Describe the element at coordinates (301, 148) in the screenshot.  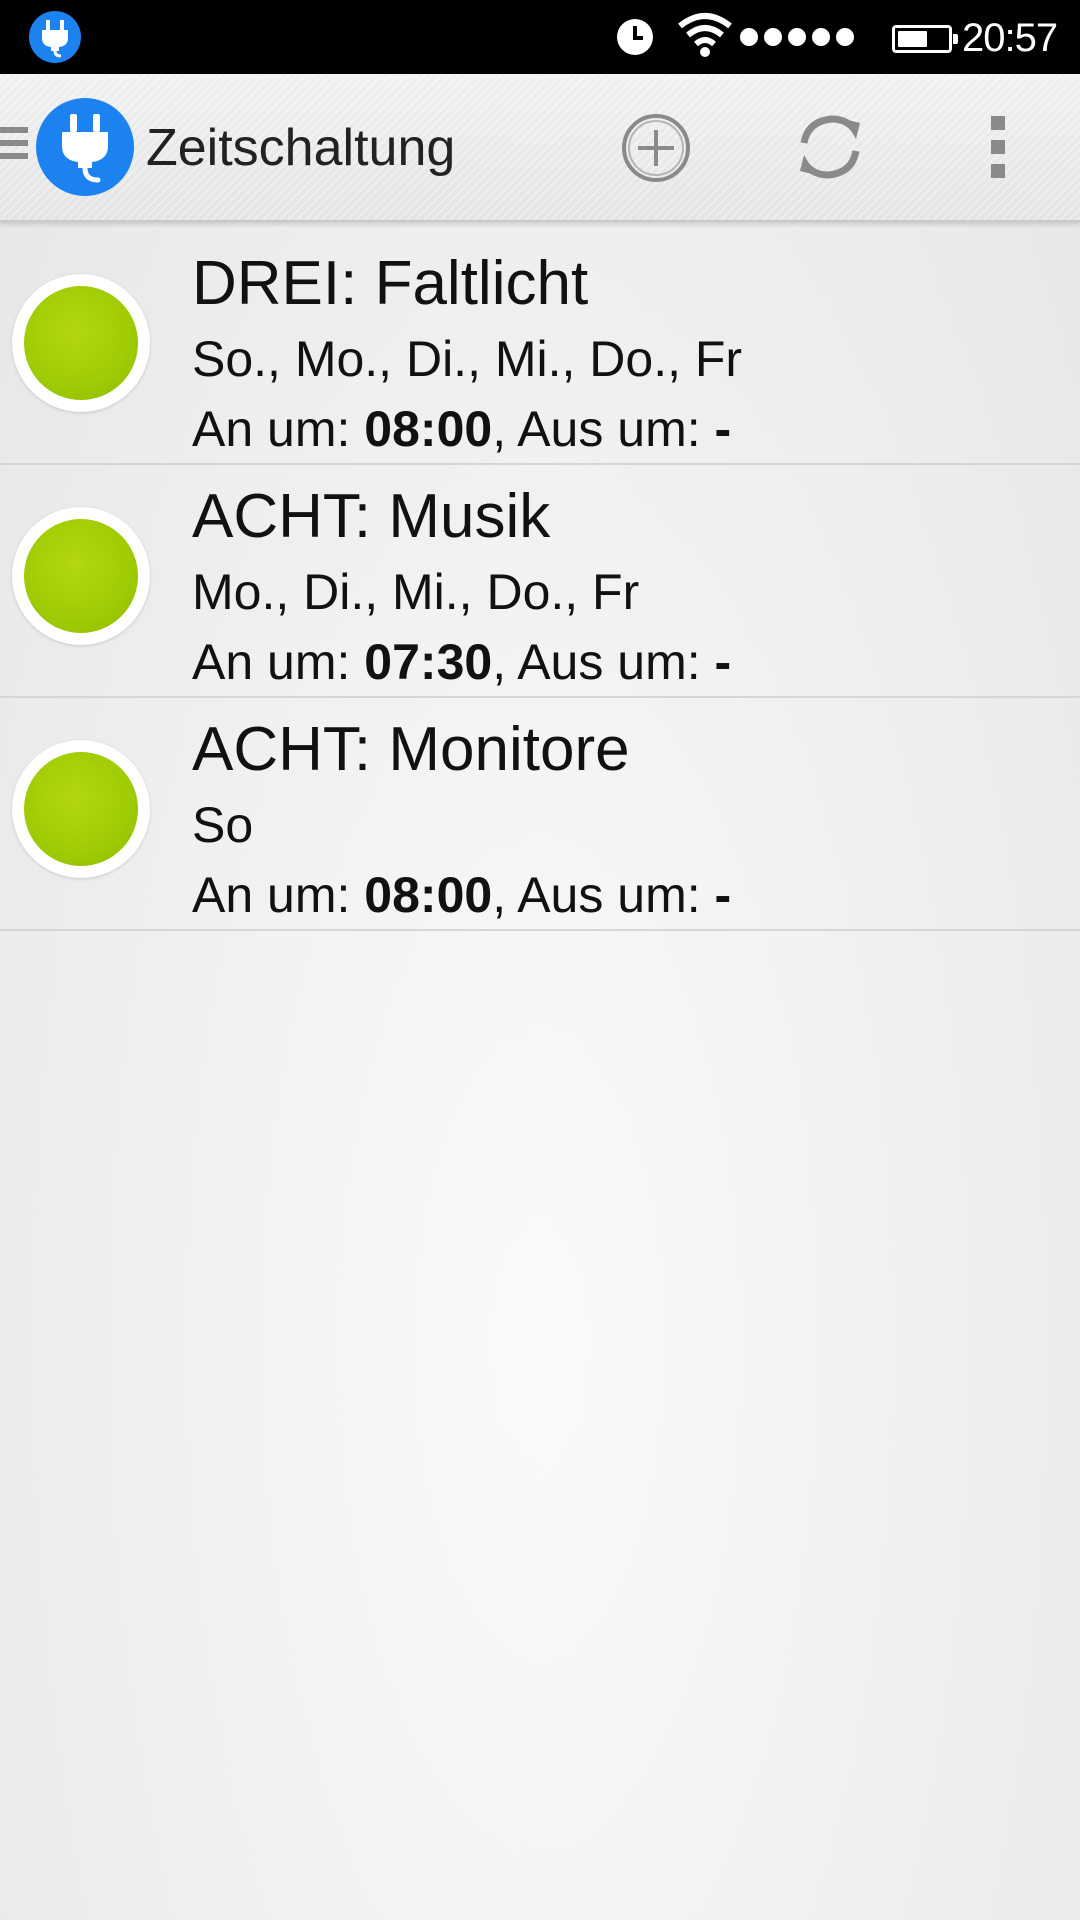
I see `page-title: Zeitschaltung` at that location.